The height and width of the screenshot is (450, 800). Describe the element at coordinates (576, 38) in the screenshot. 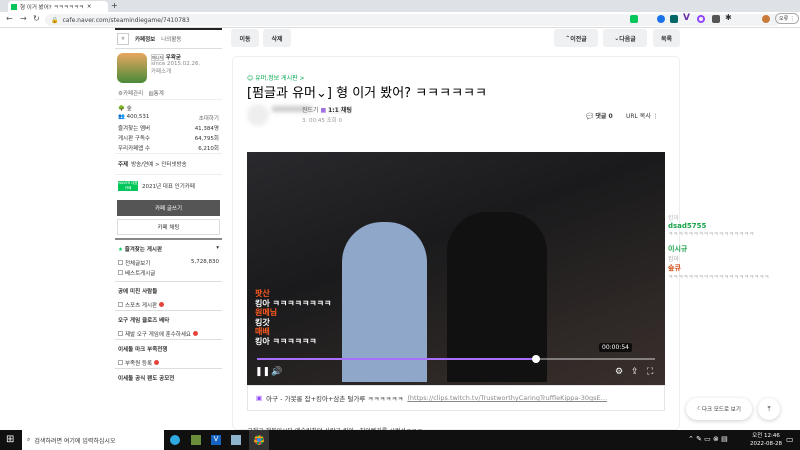

I see `prev-post-button: ⌃ 이전글` at that location.